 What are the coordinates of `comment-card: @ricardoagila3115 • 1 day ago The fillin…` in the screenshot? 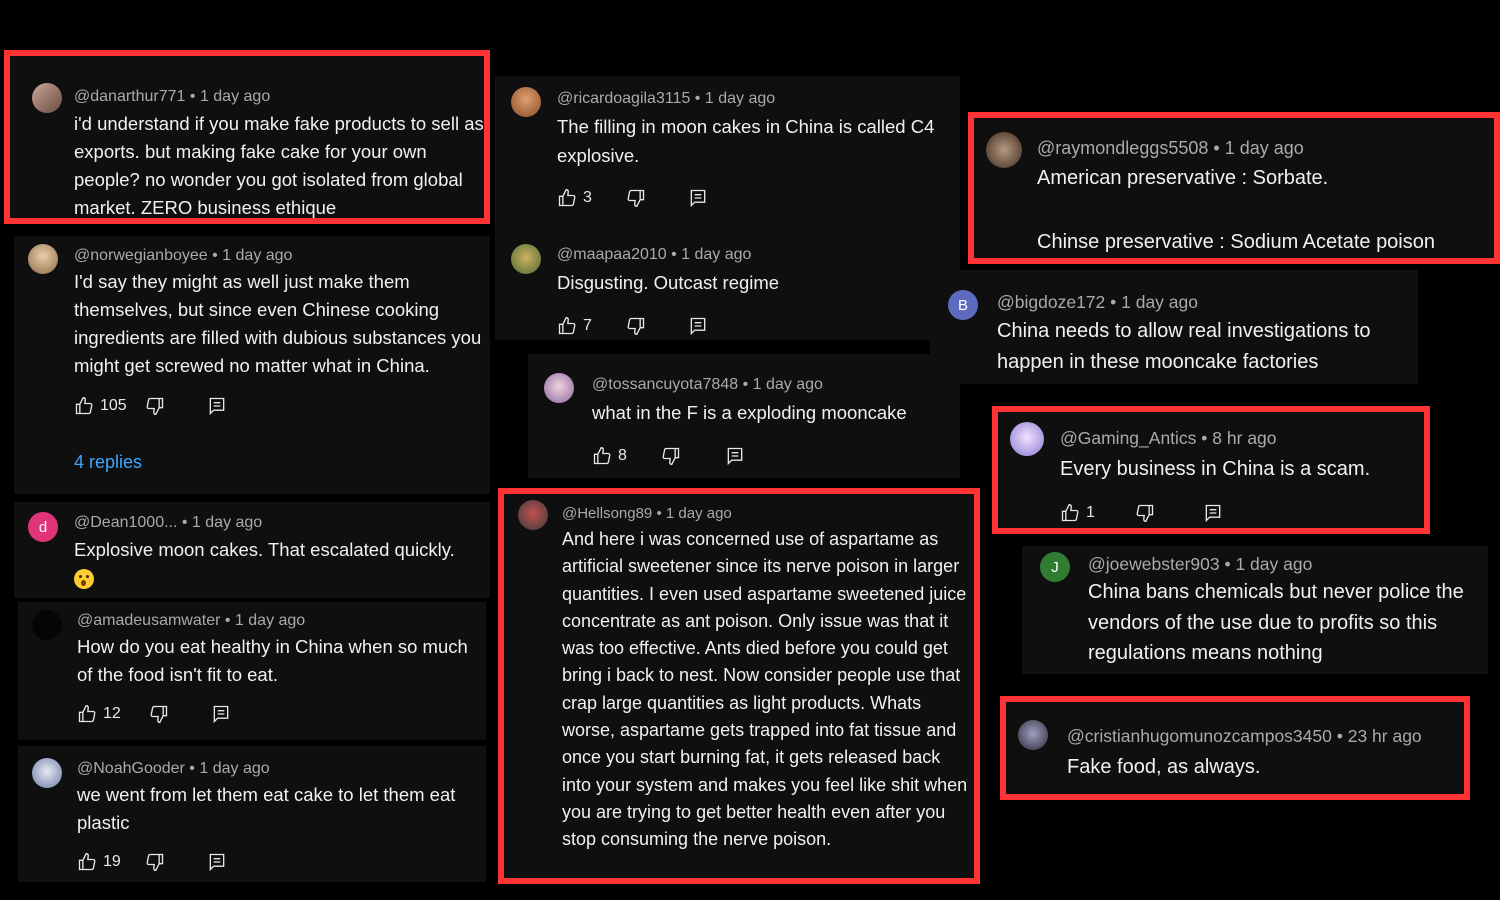 It's located at (727, 208).